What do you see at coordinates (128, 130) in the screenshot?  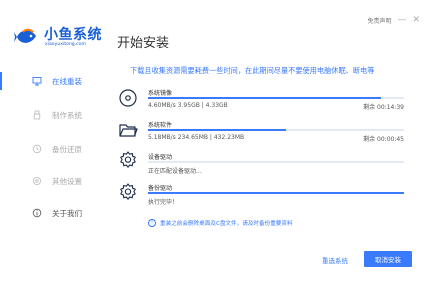 I see `folder-icon` at bounding box center [128, 130].